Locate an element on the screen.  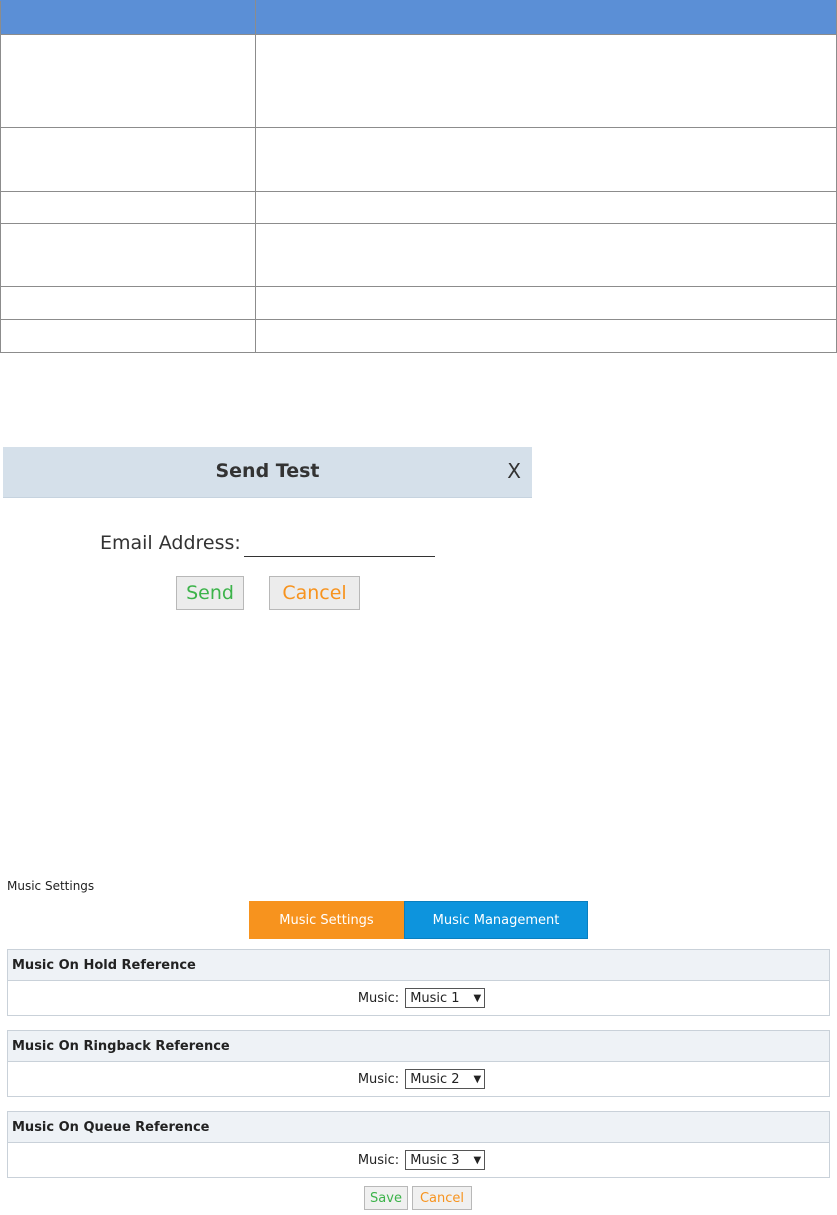
music-on-ringback-section: Music On Ringback Reference Music is located at coordinates (418, 1063).